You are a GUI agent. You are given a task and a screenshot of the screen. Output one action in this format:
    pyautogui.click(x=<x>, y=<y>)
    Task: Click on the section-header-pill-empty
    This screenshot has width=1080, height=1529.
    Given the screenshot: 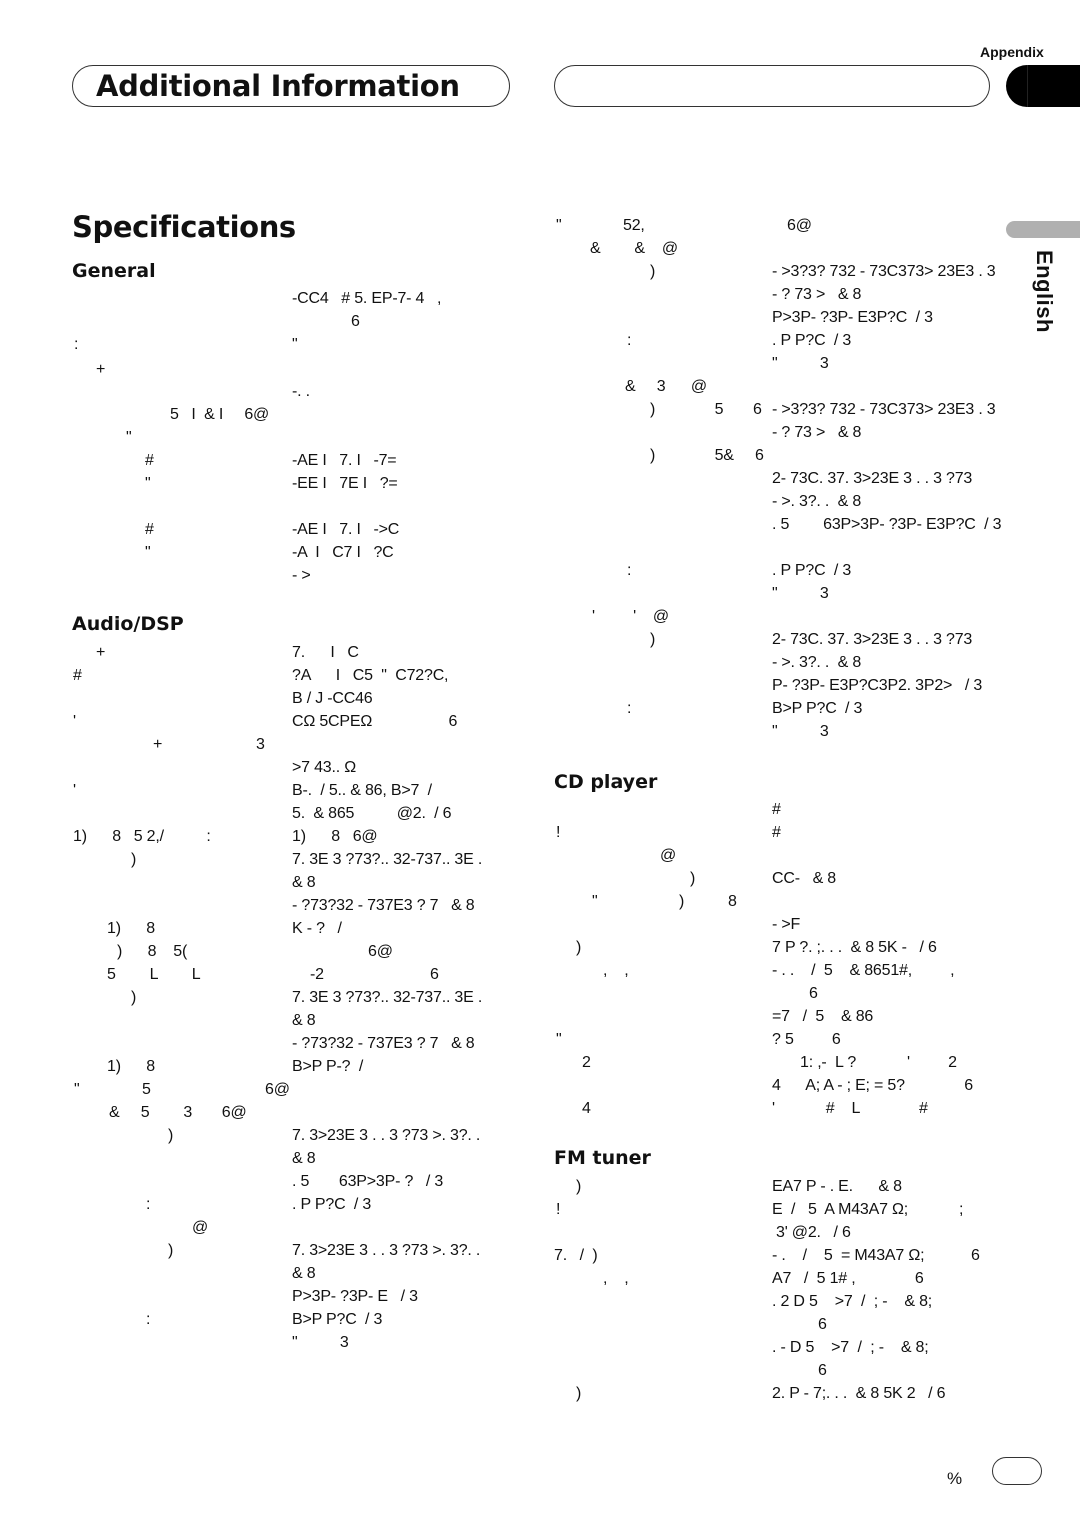 What is the action you would take?
    pyautogui.click(x=772, y=86)
    